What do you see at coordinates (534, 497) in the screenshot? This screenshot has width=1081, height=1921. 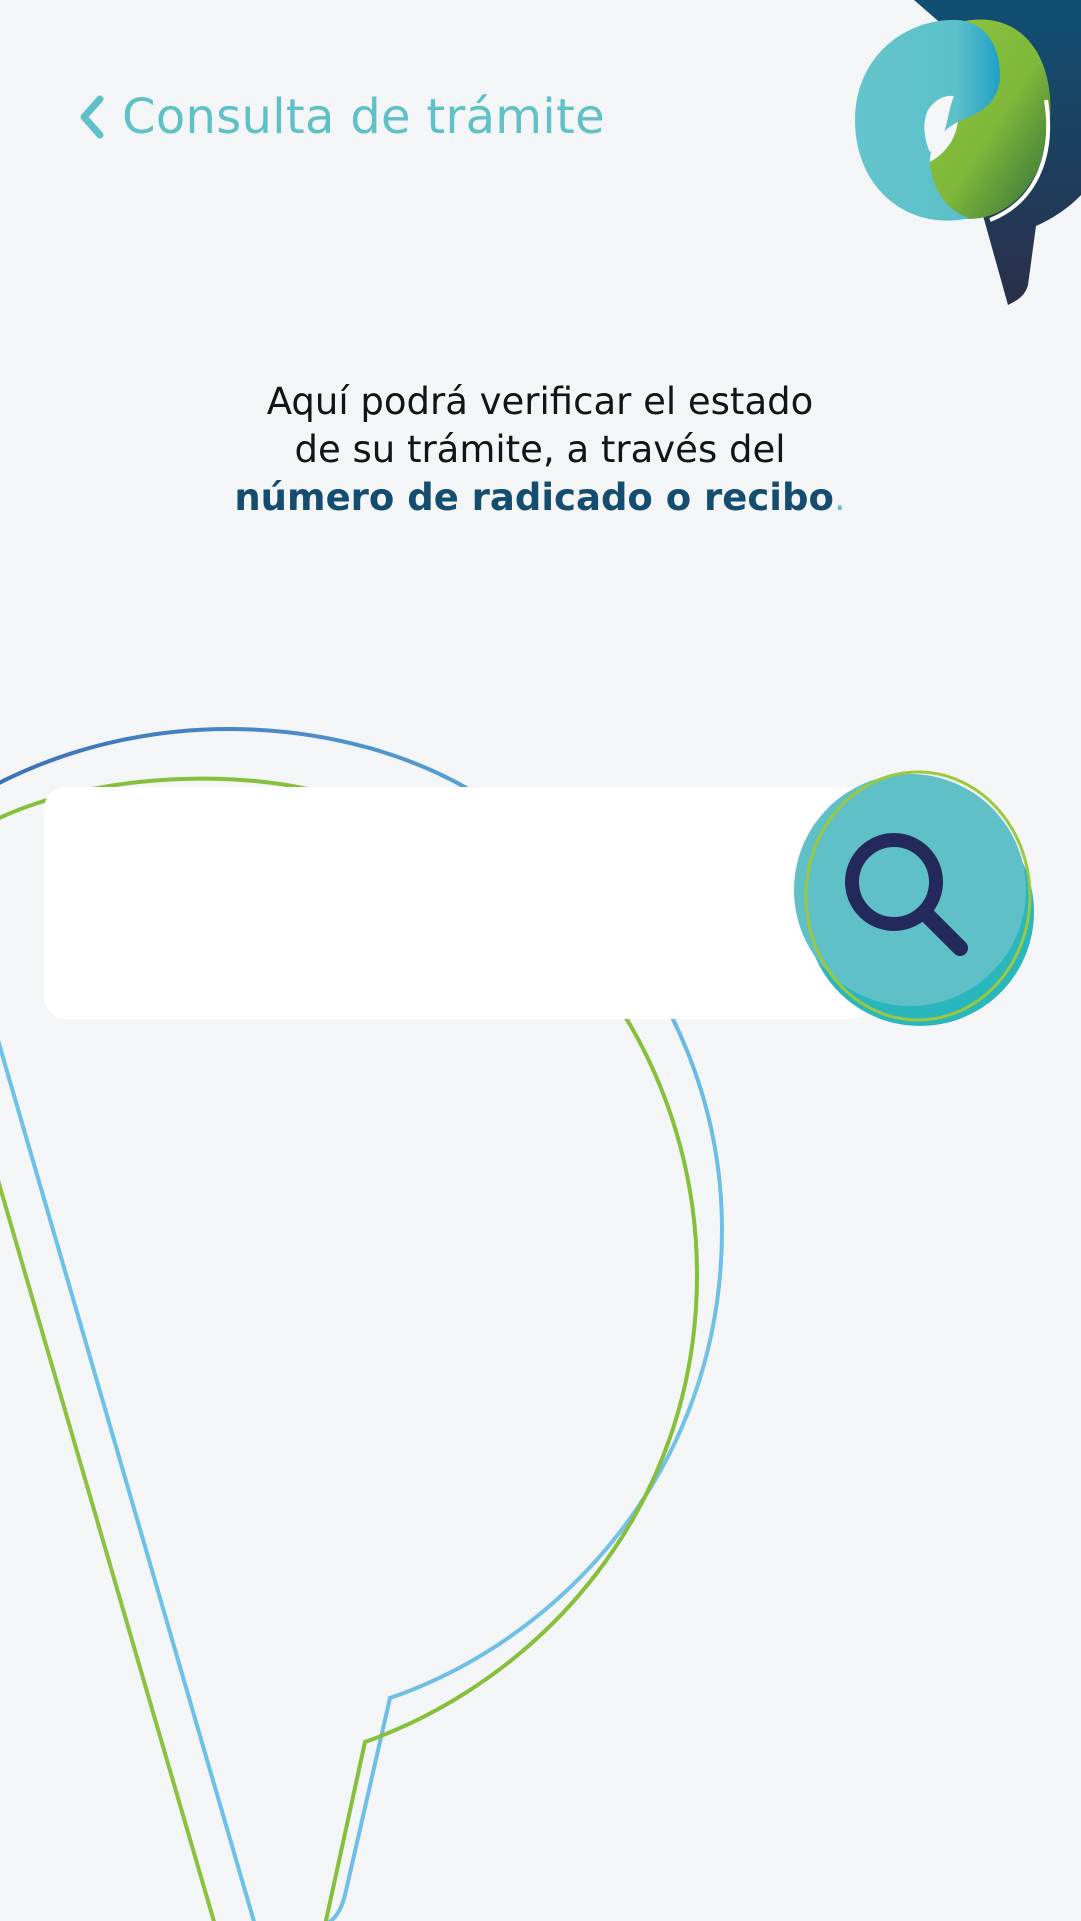 I see `intro-highlight: número de radicado o recibo` at bounding box center [534, 497].